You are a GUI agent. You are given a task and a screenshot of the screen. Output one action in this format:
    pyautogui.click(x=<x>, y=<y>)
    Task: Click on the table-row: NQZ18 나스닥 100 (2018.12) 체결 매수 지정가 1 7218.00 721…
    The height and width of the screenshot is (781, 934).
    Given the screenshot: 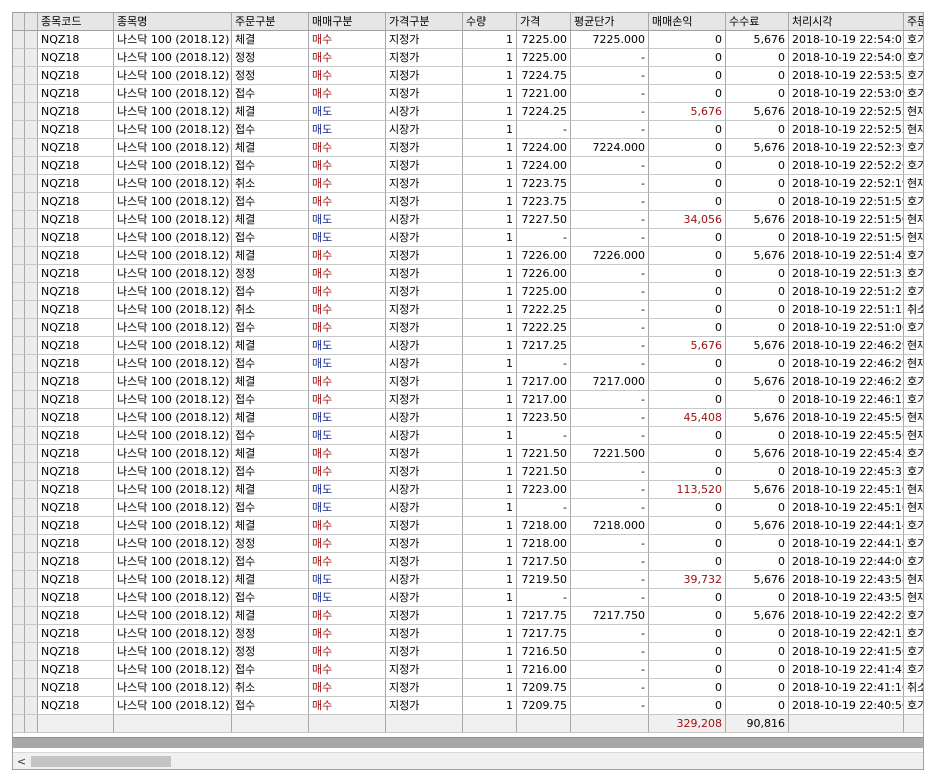 What is the action you would take?
    pyautogui.click(x=468, y=526)
    